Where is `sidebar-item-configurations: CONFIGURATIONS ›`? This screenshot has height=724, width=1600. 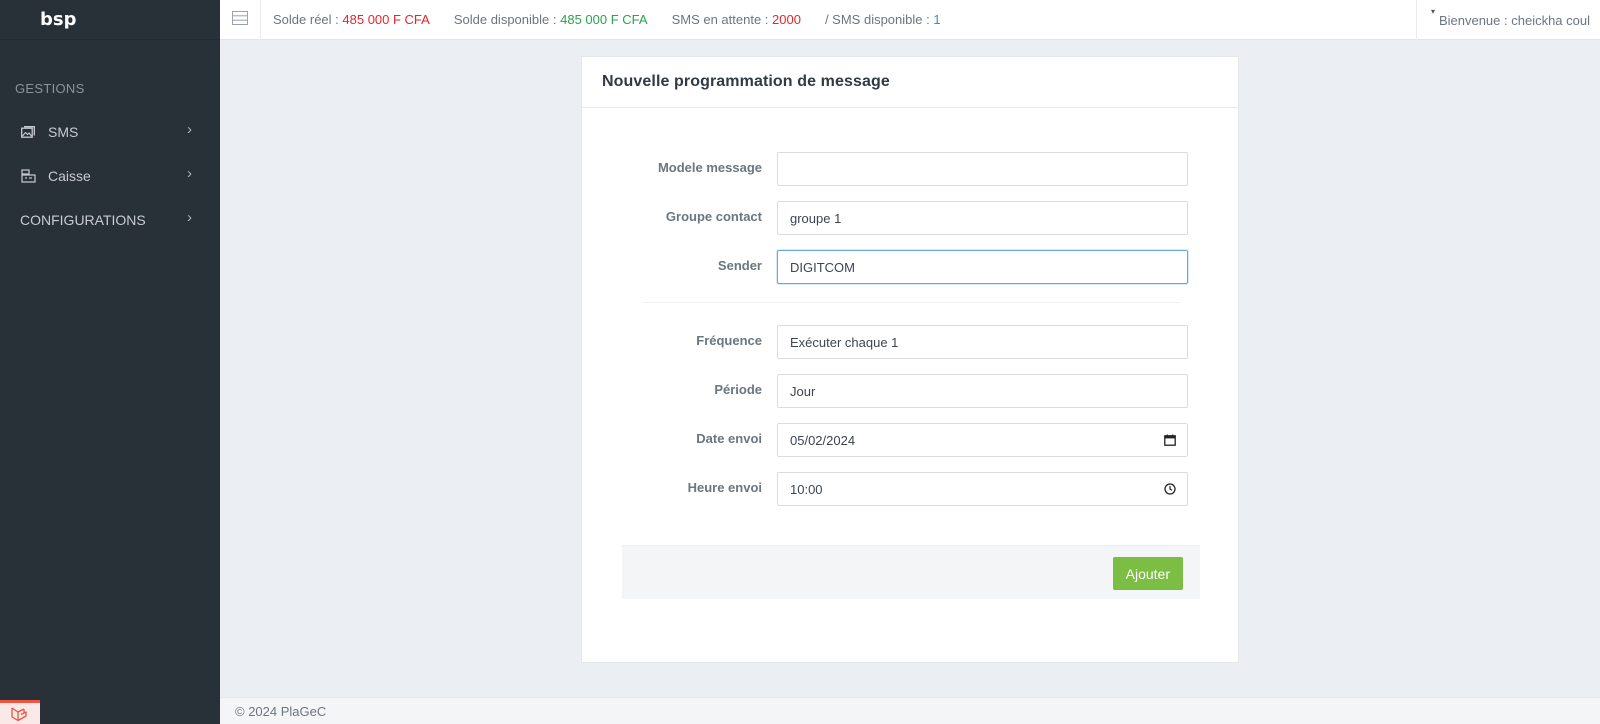
sidebar-item-configurations: CONFIGURATIONS › is located at coordinates (110, 220).